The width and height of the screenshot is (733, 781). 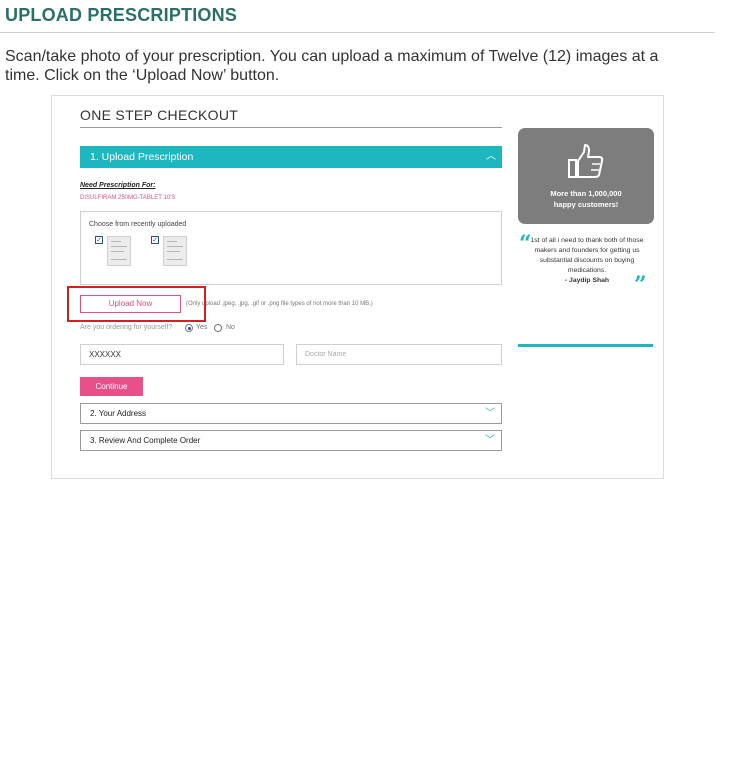 I want to click on thumbs-up-icon, so click(x=586, y=161).